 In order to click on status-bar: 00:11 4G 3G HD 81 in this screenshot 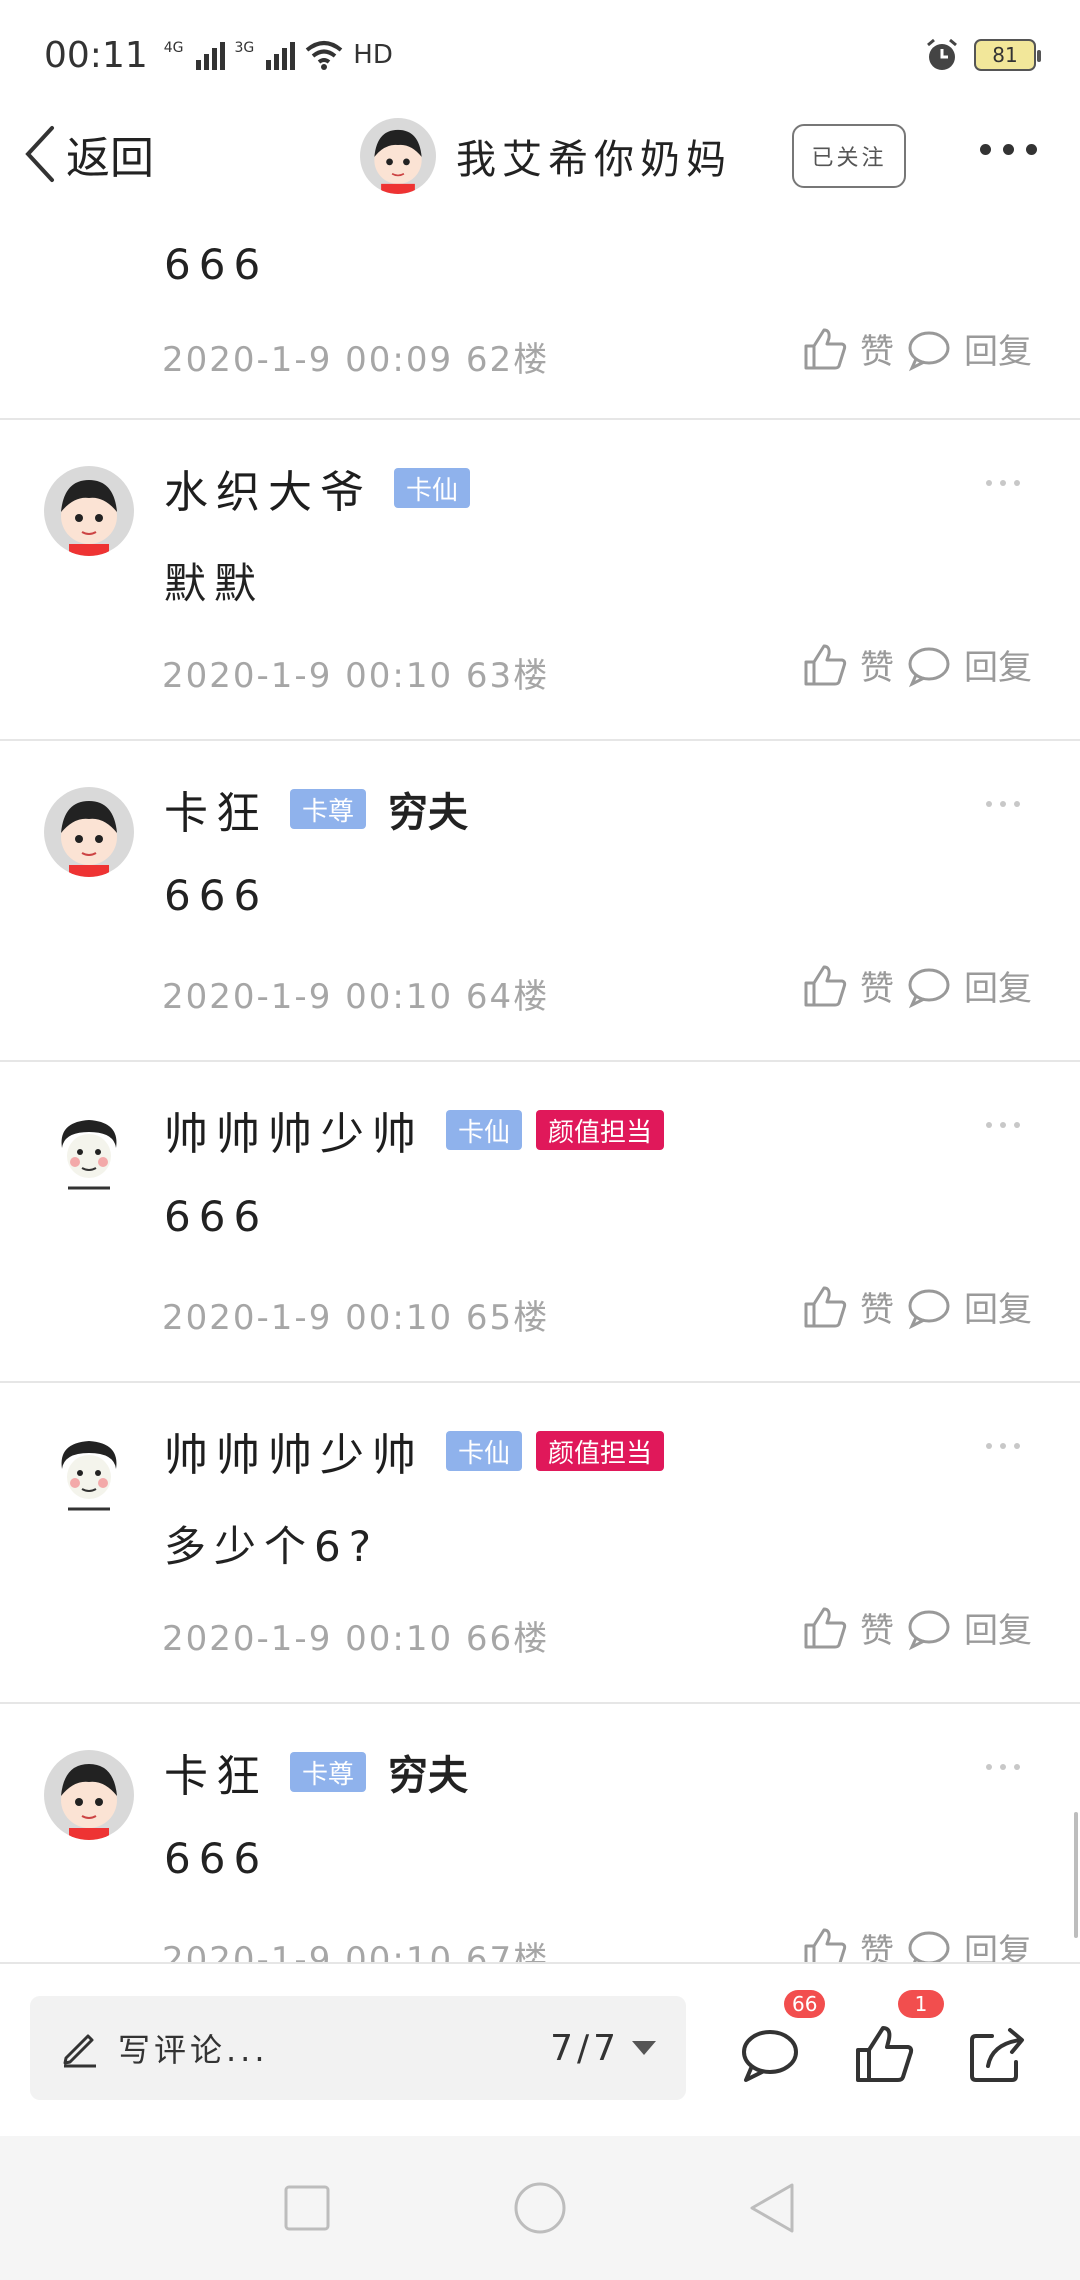, I will do `click(540, 55)`.